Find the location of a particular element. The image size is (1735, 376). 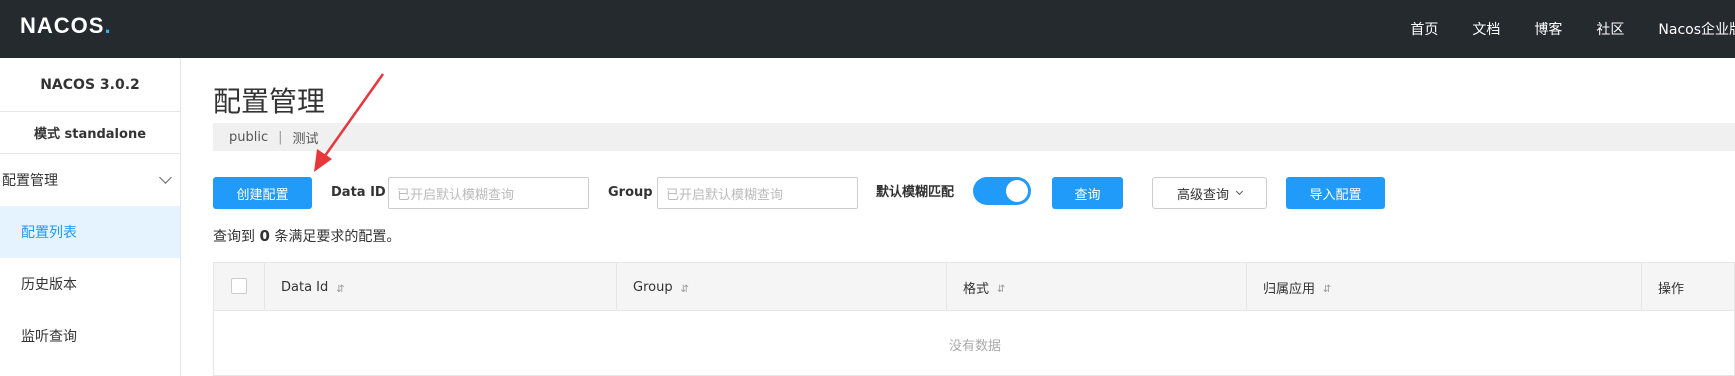

column-group: Group ⇵ is located at coordinates (652, 287).